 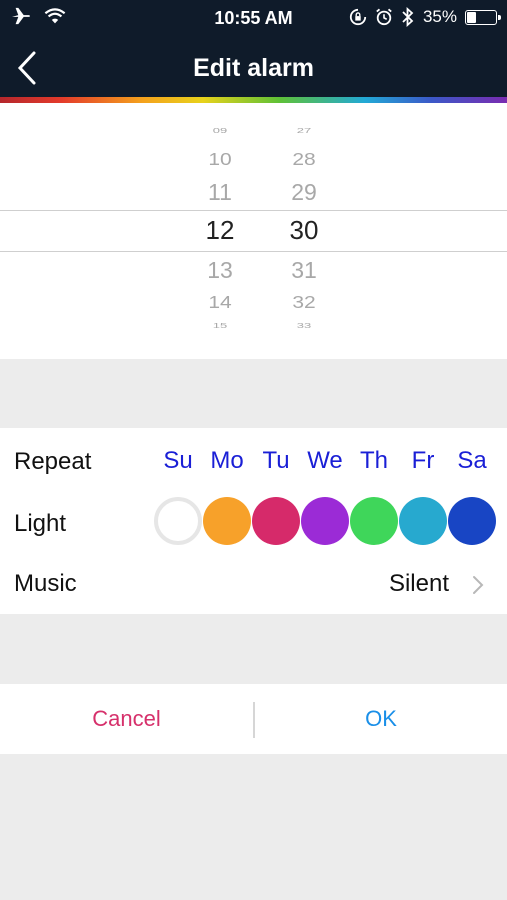 I want to click on battery-percent: 35%, so click(x=439, y=16).